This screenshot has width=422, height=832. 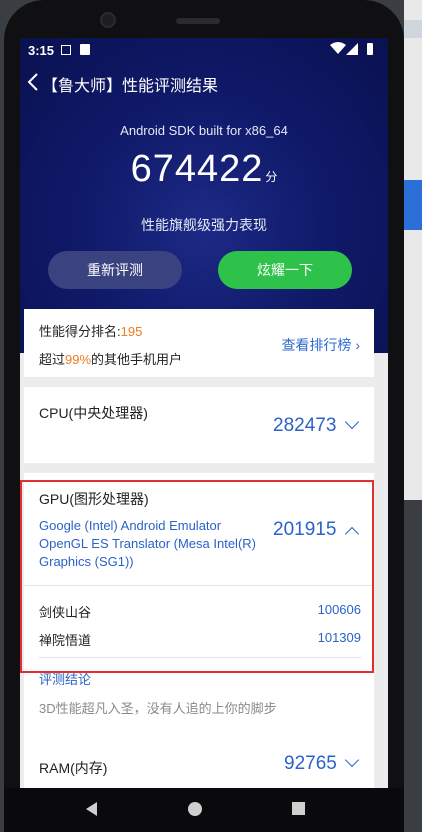 I want to click on beat-suffix: 的其他手机用户, so click(x=137, y=359).